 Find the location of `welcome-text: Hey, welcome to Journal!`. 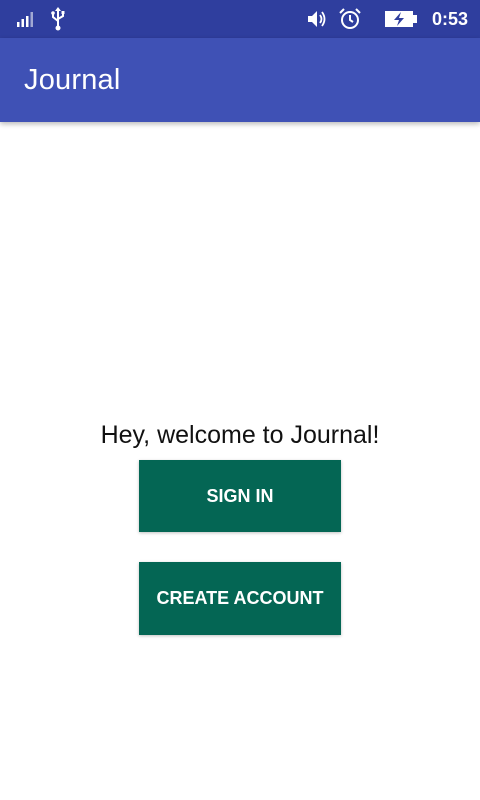

welcome-text: Hey, welcome to Journal! is located at coordinates (240, 435).